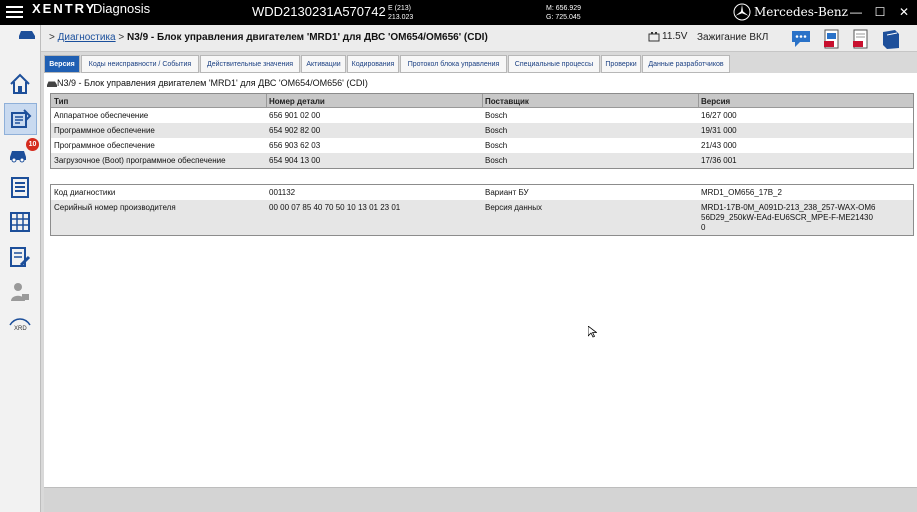 This screenshot has width=917, height=512. What do you see at coordinates (61, 101) in the screenshot?
I see `column-header-type: Тип` at bounding box center [61, 101].